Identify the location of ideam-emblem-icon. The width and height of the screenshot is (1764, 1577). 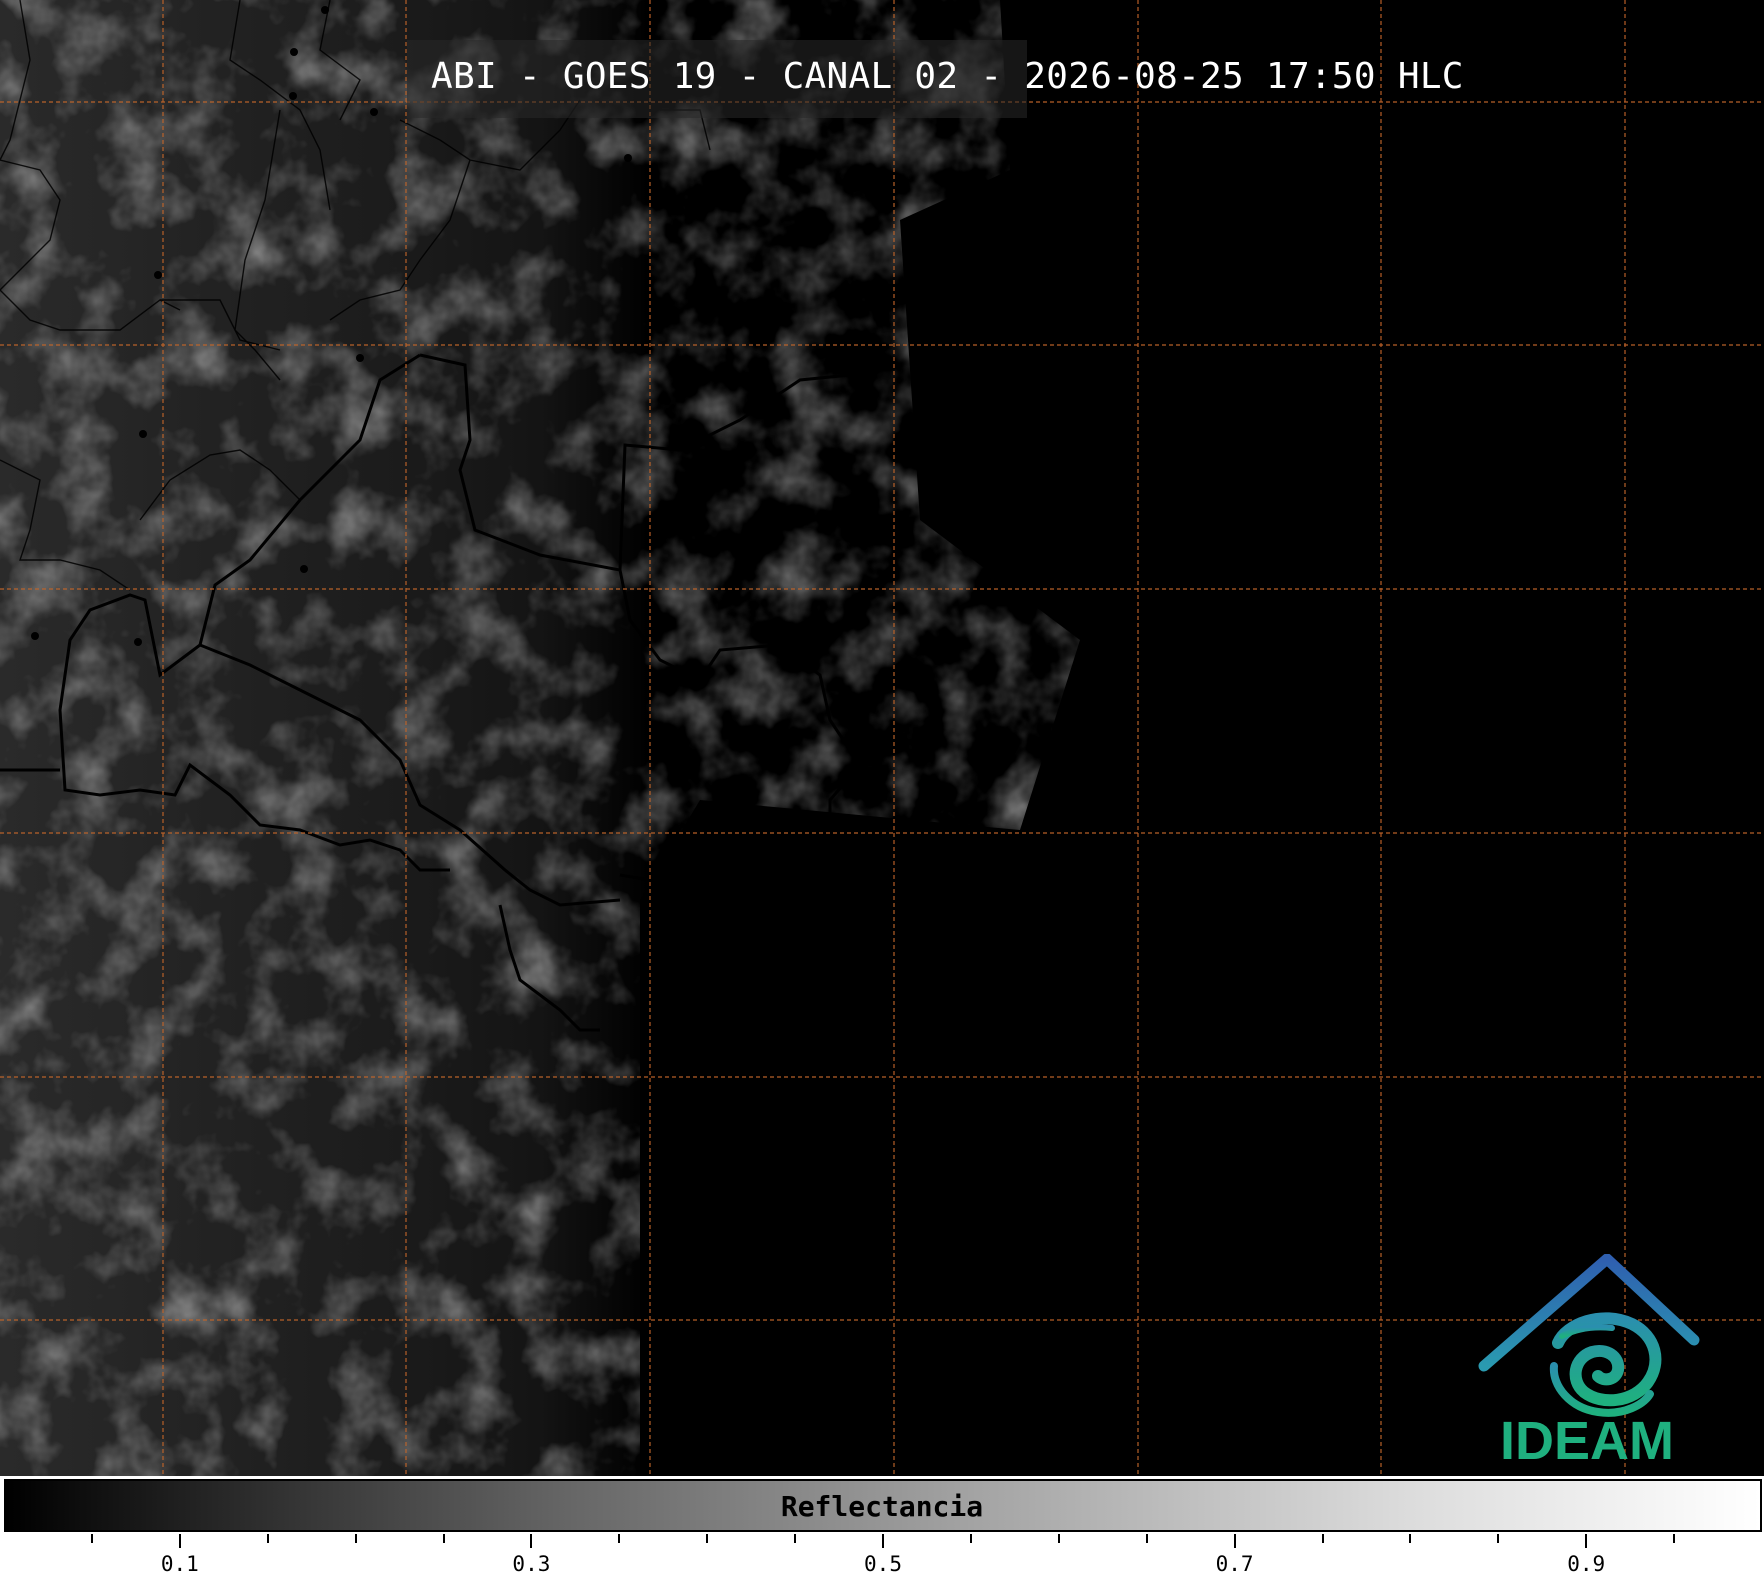
(1589, 1335).